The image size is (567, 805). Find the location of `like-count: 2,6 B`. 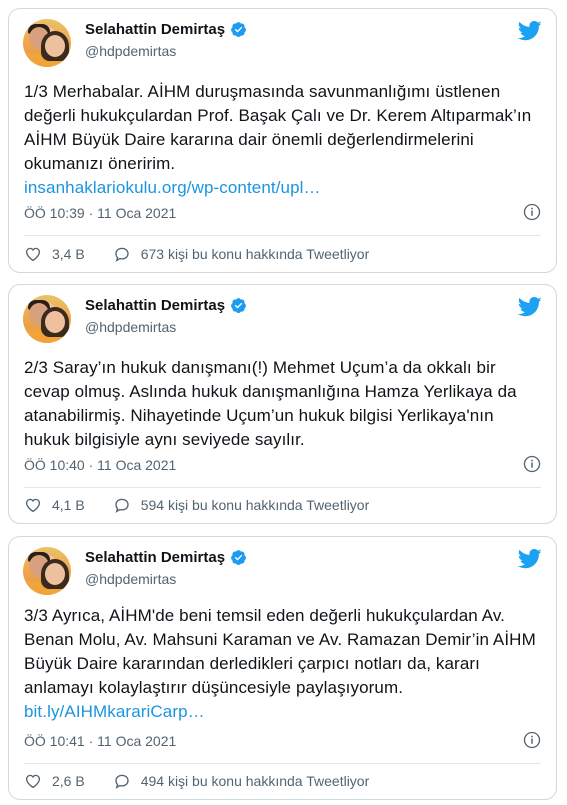

like-count: 2,6 B is located at coordinates (68, 781).